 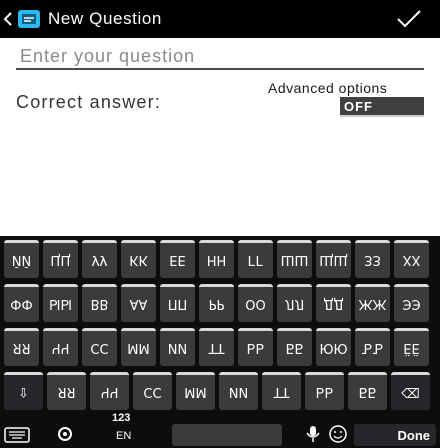 What do you see at coordinates (17, 435) in the screenshot?
I see `keyboard-icon` at bounding box center [17, 435].